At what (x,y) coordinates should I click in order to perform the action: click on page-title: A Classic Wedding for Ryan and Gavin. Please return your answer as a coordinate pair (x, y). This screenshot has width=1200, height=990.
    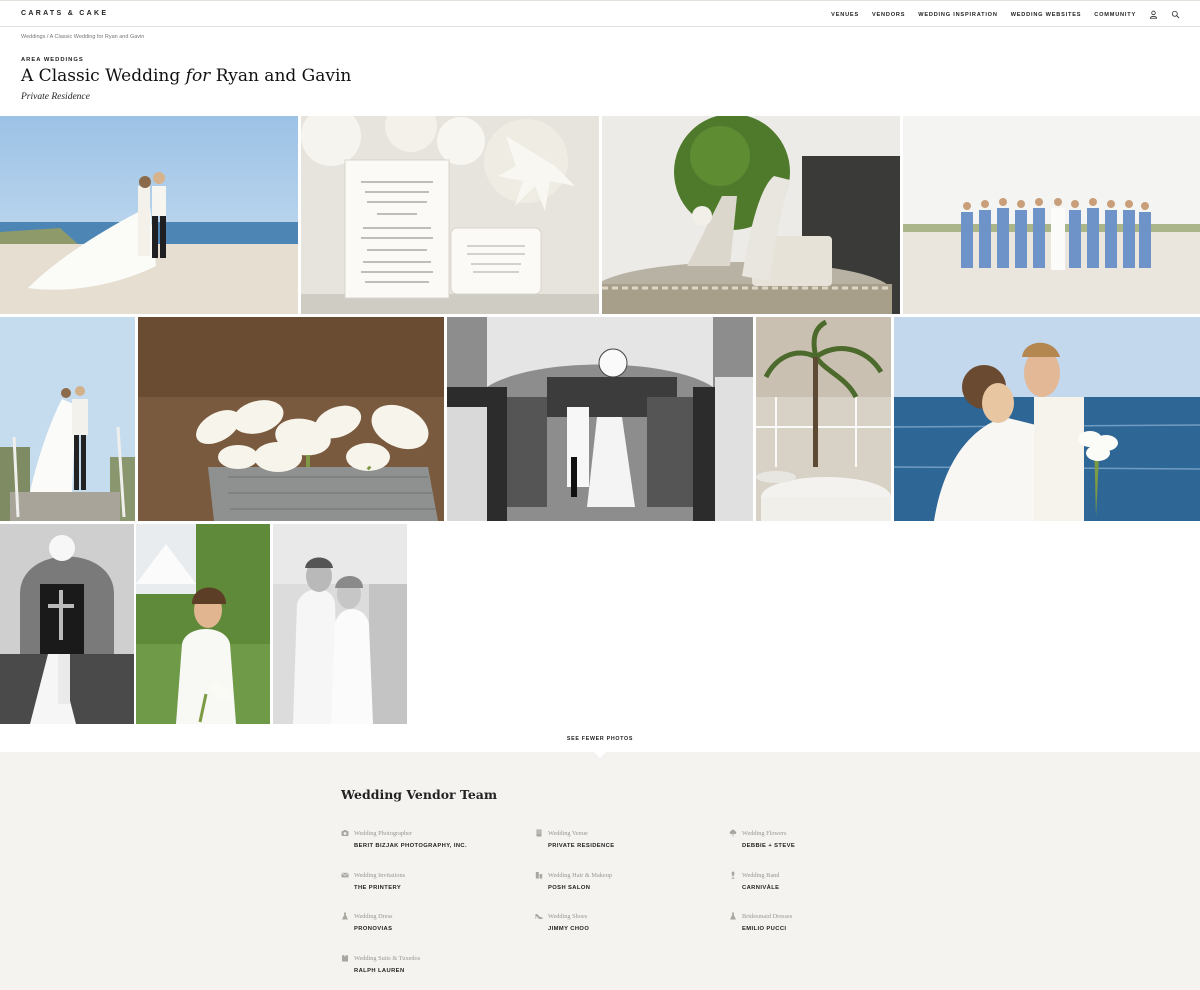
    Looking at the image, I should click on (186, 76).